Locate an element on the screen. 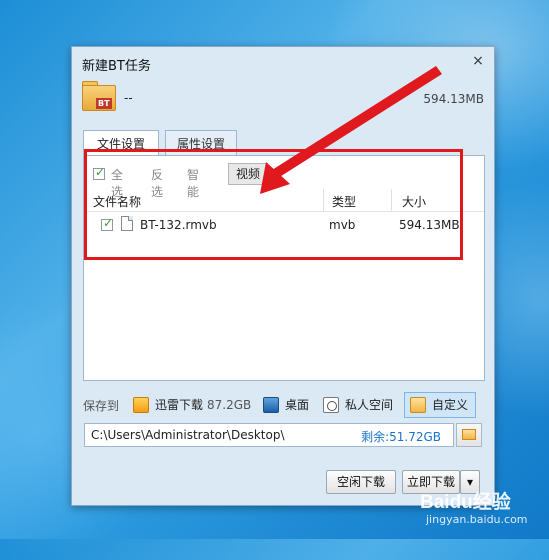  table-row: ✓ BT-132.rmvb mvb 594.13MB is located at coordinates (284, 225).